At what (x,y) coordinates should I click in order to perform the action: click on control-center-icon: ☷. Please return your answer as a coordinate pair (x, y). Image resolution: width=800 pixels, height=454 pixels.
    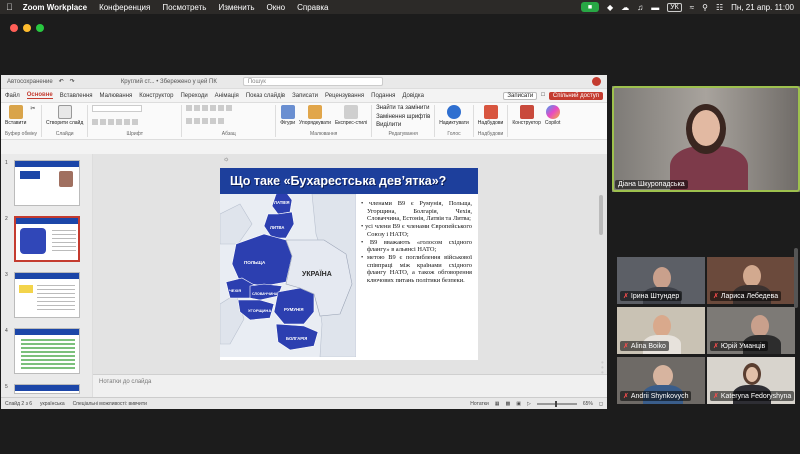
    Looking at the image, I should click on (719, 7).